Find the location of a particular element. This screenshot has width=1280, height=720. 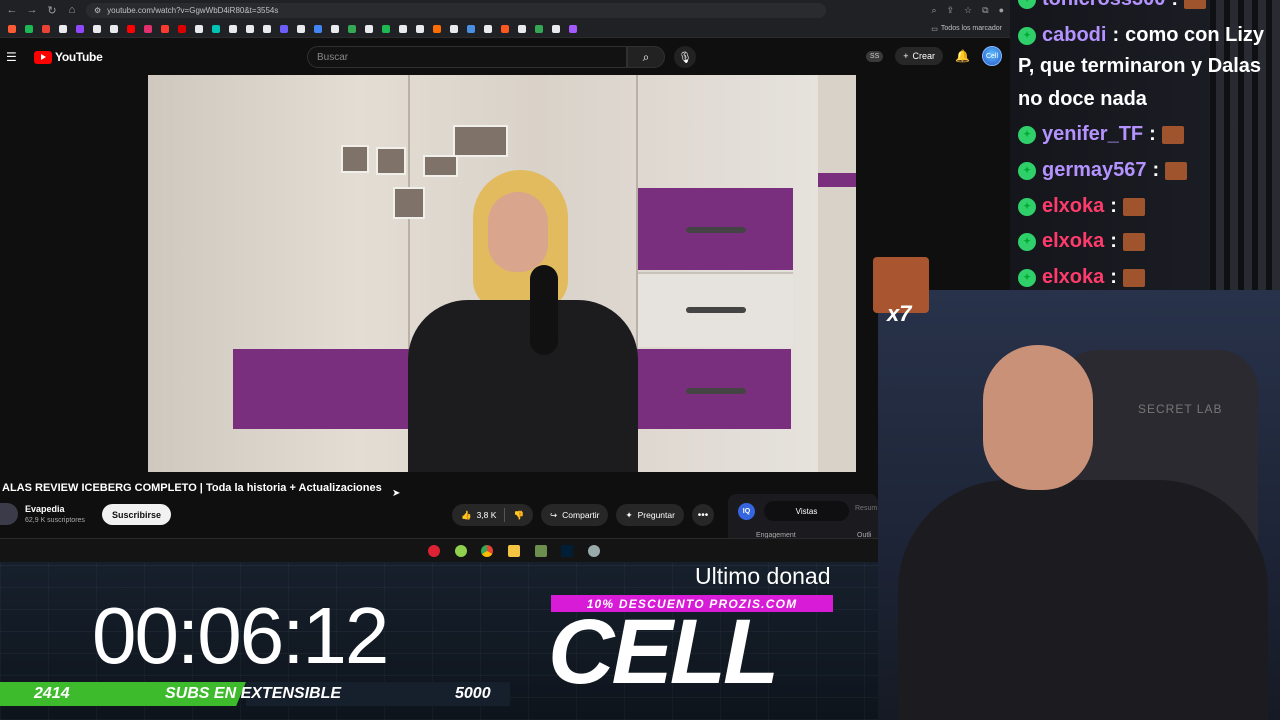

voice-search-button: 🎙 is located at coordinates (685, 57).